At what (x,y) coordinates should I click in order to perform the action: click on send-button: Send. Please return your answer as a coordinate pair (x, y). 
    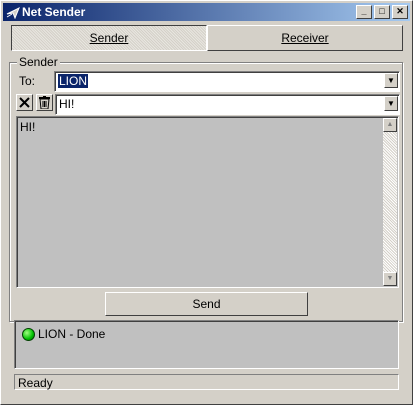
    Looking at the image, I should click on (206, 304).